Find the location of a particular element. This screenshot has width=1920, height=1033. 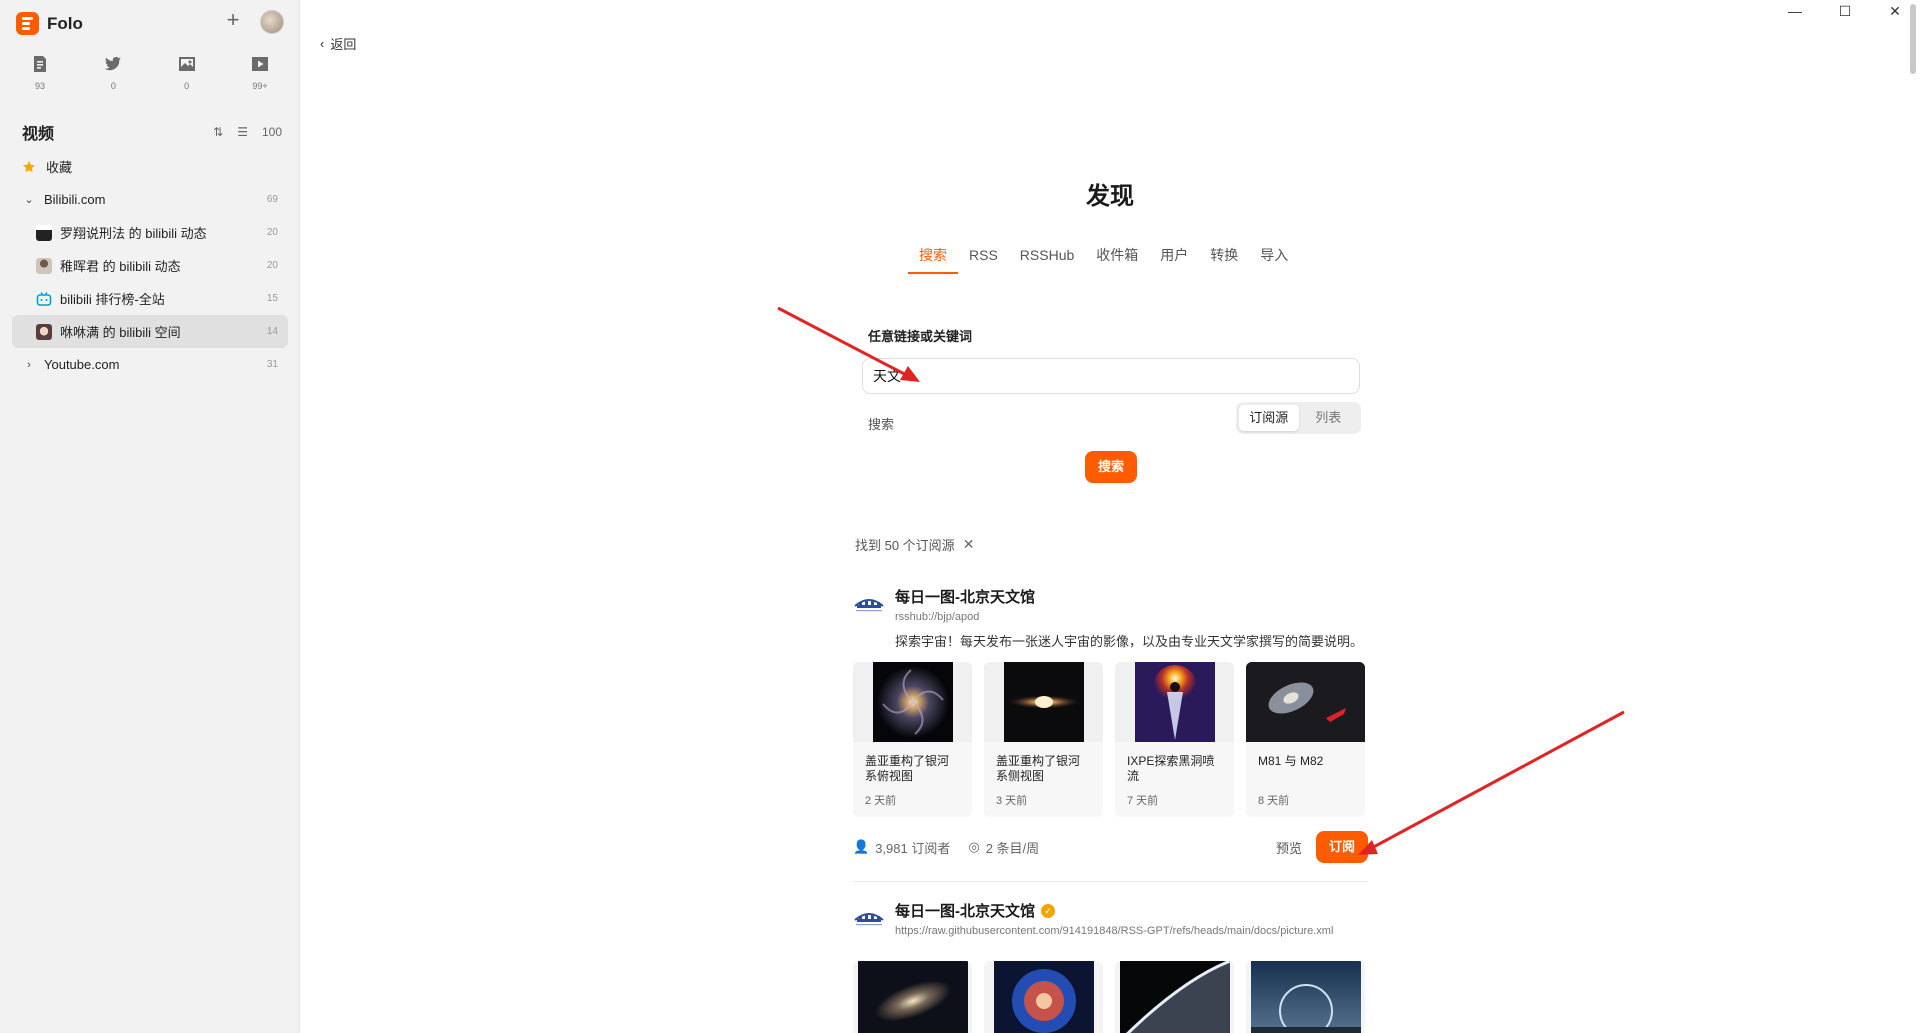

window-controls: — ☐ ✕ is located at coordinates (1845, 11).